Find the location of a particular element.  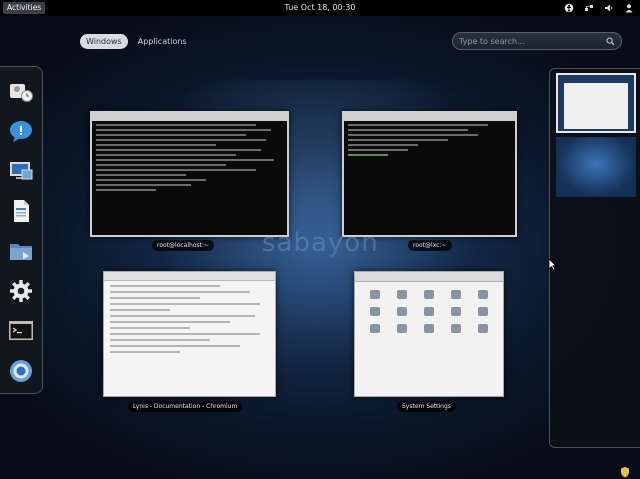

window-label: root@lxc:~ is located at coordinates (430, 245).